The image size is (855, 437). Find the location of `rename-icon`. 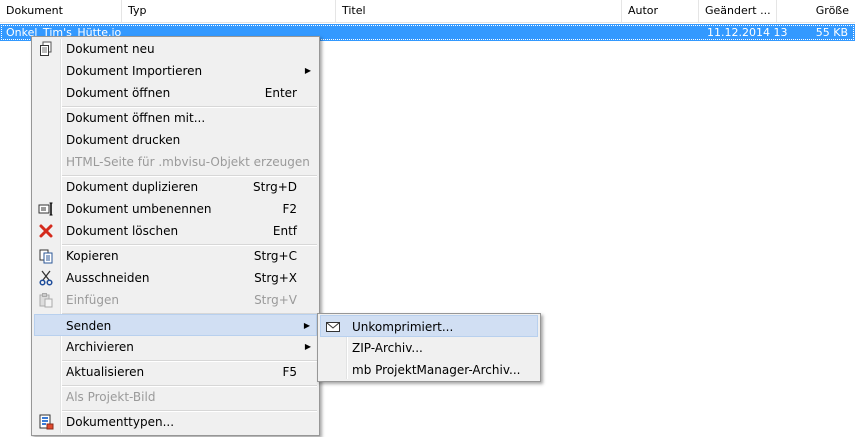

rename-icon is located at coordinates (46, 209).